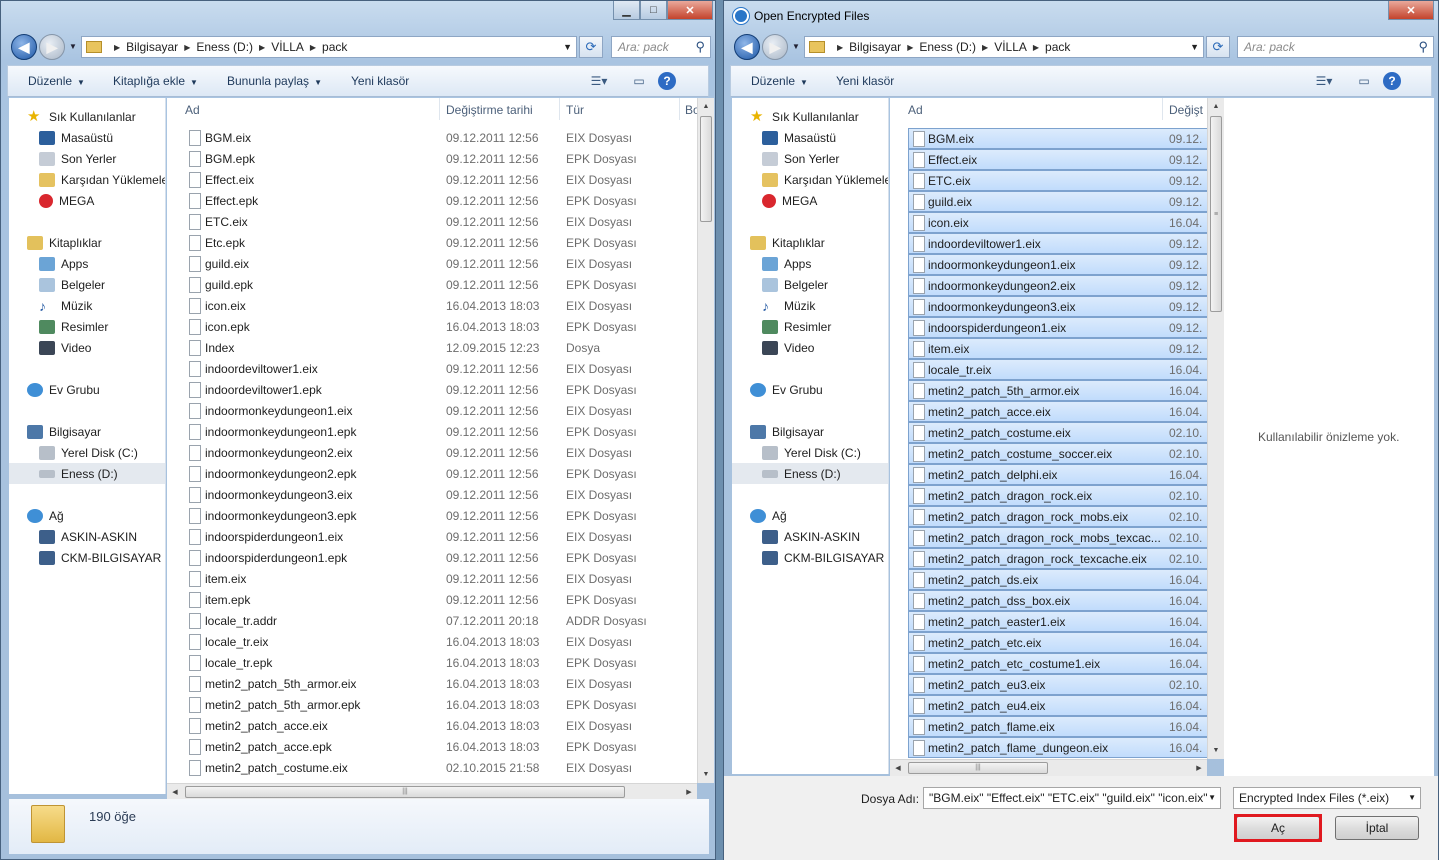 This screenshot has width=1439, height=860. Describe the element at coordinates (1057, 663) in the screenshot. I see `selected-file-row: metin2_patch_etc_costume1.eix 16.04.` at that location.